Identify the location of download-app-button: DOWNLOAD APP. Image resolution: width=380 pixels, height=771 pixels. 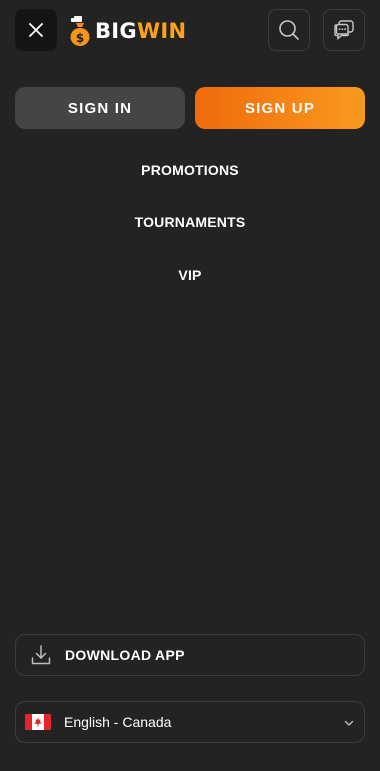
(190, 655).